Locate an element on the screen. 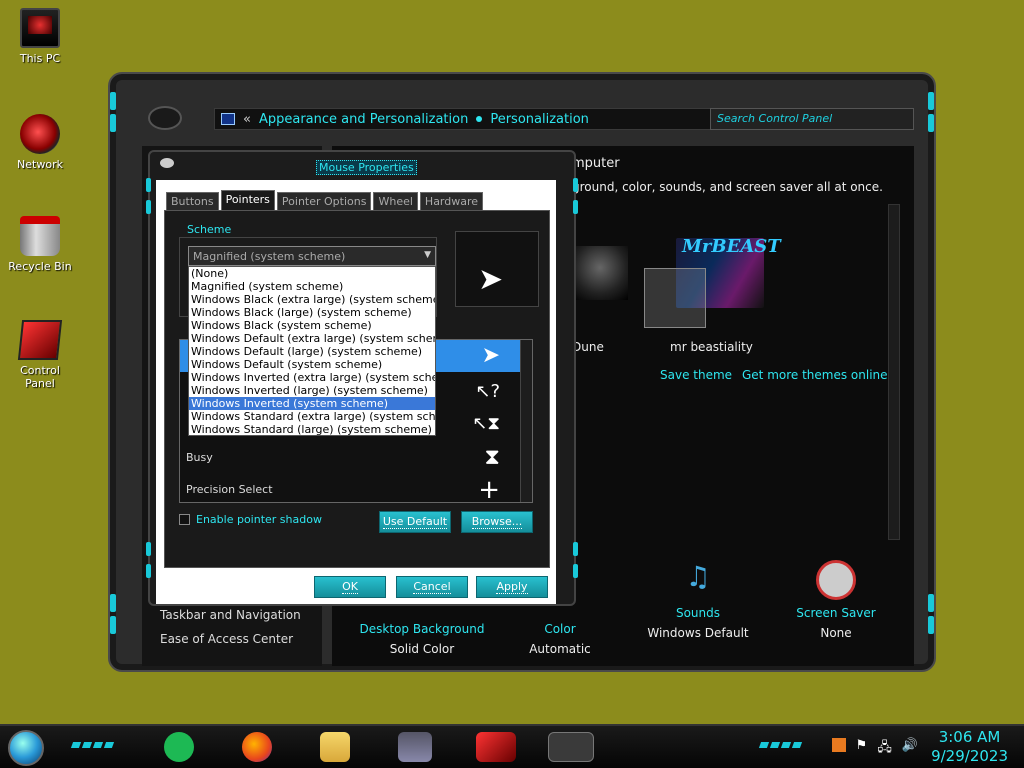 The height and width of the screenshot is (768, 1024). pointer-shadow-checkbox: Enable pointer shadow is located at coordinates (250, 519).